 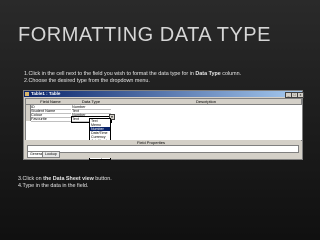 I want to click on window-title: Table1 : Table, so click(x=46, y=93).